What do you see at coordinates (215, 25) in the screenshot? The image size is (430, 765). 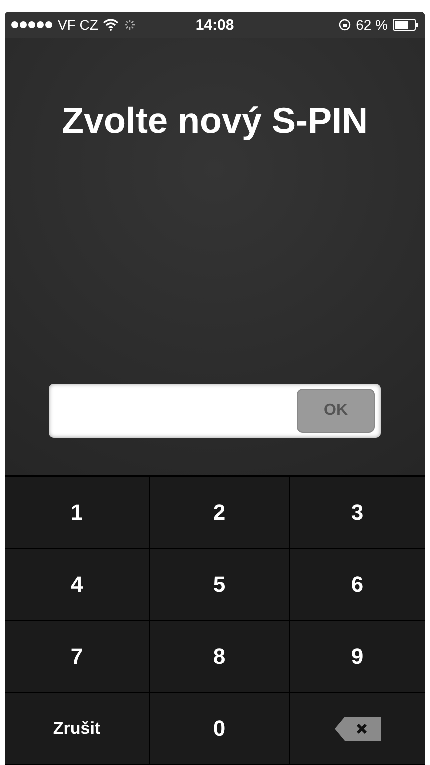 I see `clock-time: 14:08` at bounding box center [215, 25].